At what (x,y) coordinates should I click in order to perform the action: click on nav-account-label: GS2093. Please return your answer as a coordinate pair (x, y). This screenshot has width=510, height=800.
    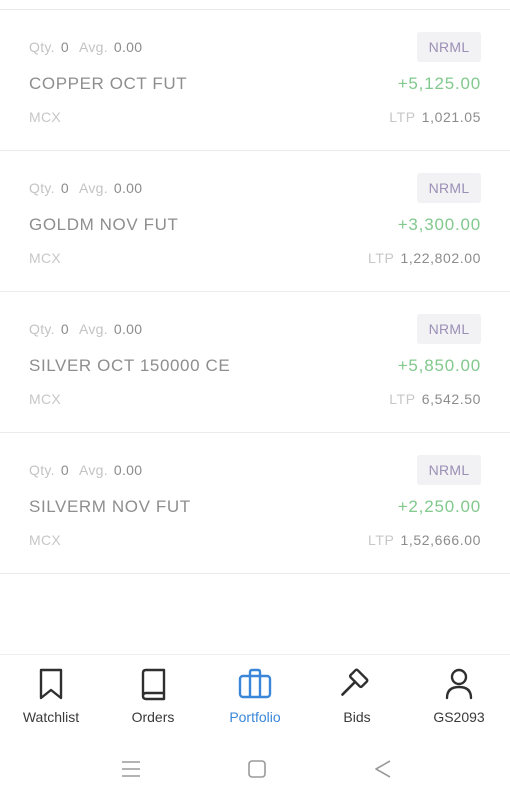
    Looking at the image, I should click on (459, 717).